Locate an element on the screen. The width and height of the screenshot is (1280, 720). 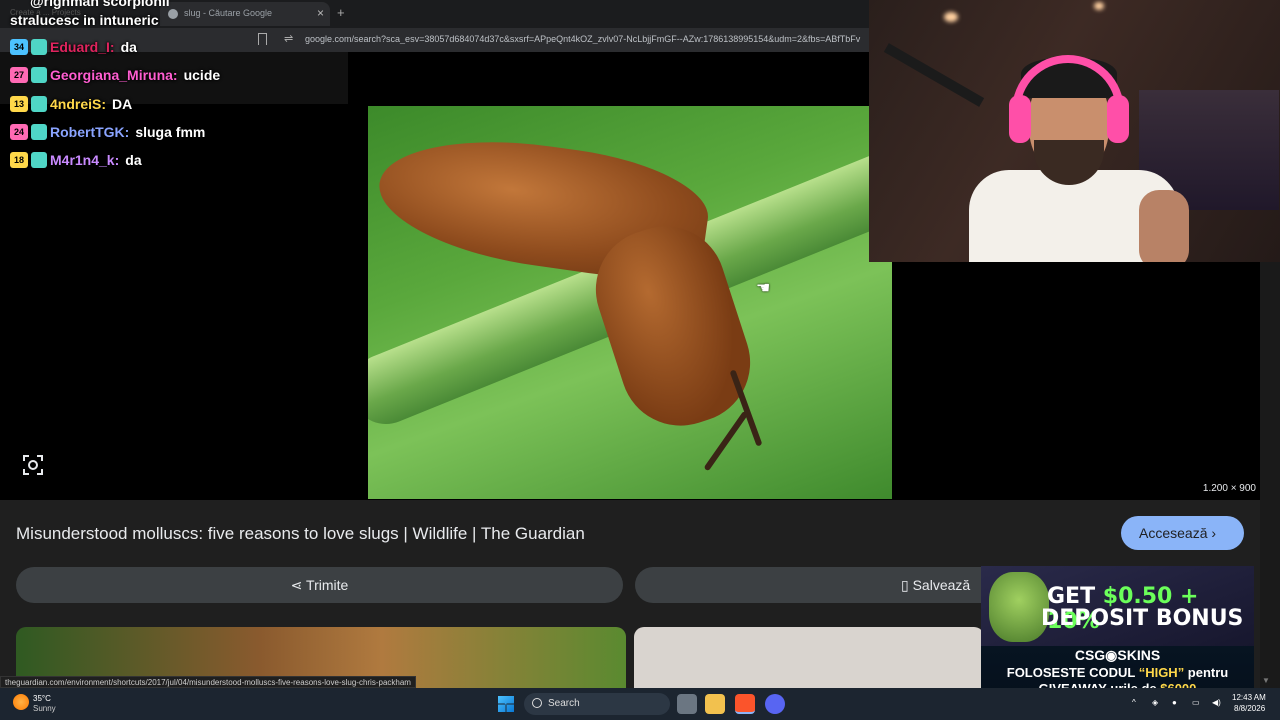
streamer-webcam is located at coordinates (1074, 131).